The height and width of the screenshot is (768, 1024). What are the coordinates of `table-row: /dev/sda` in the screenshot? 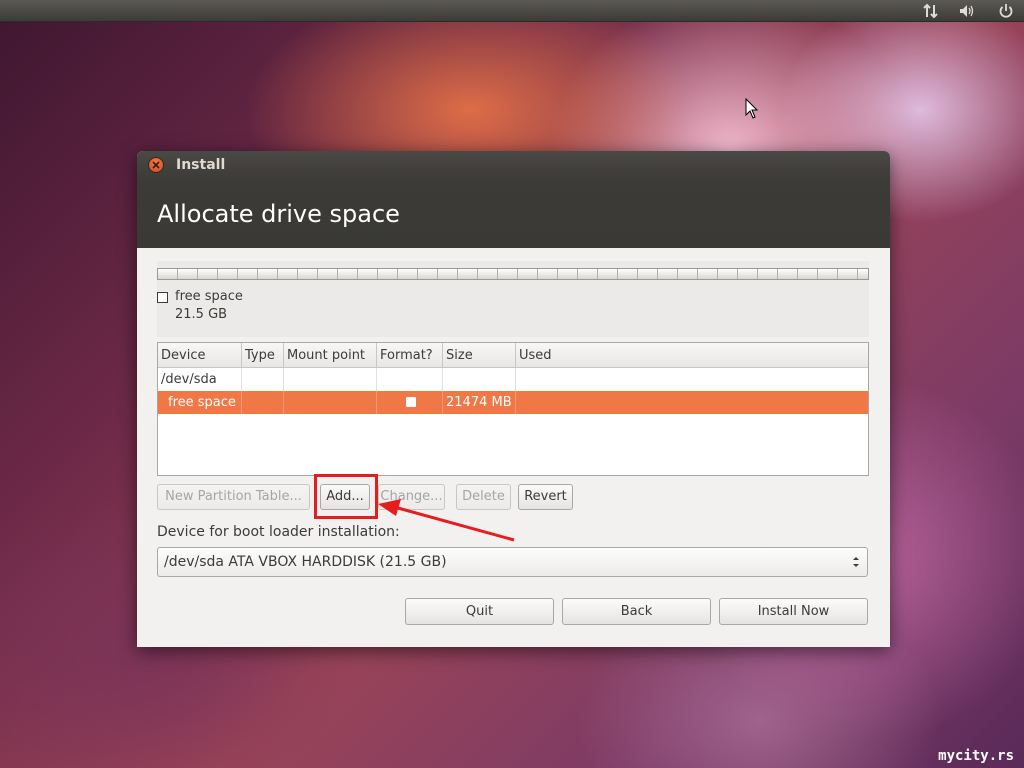 It's located at (513, 379).